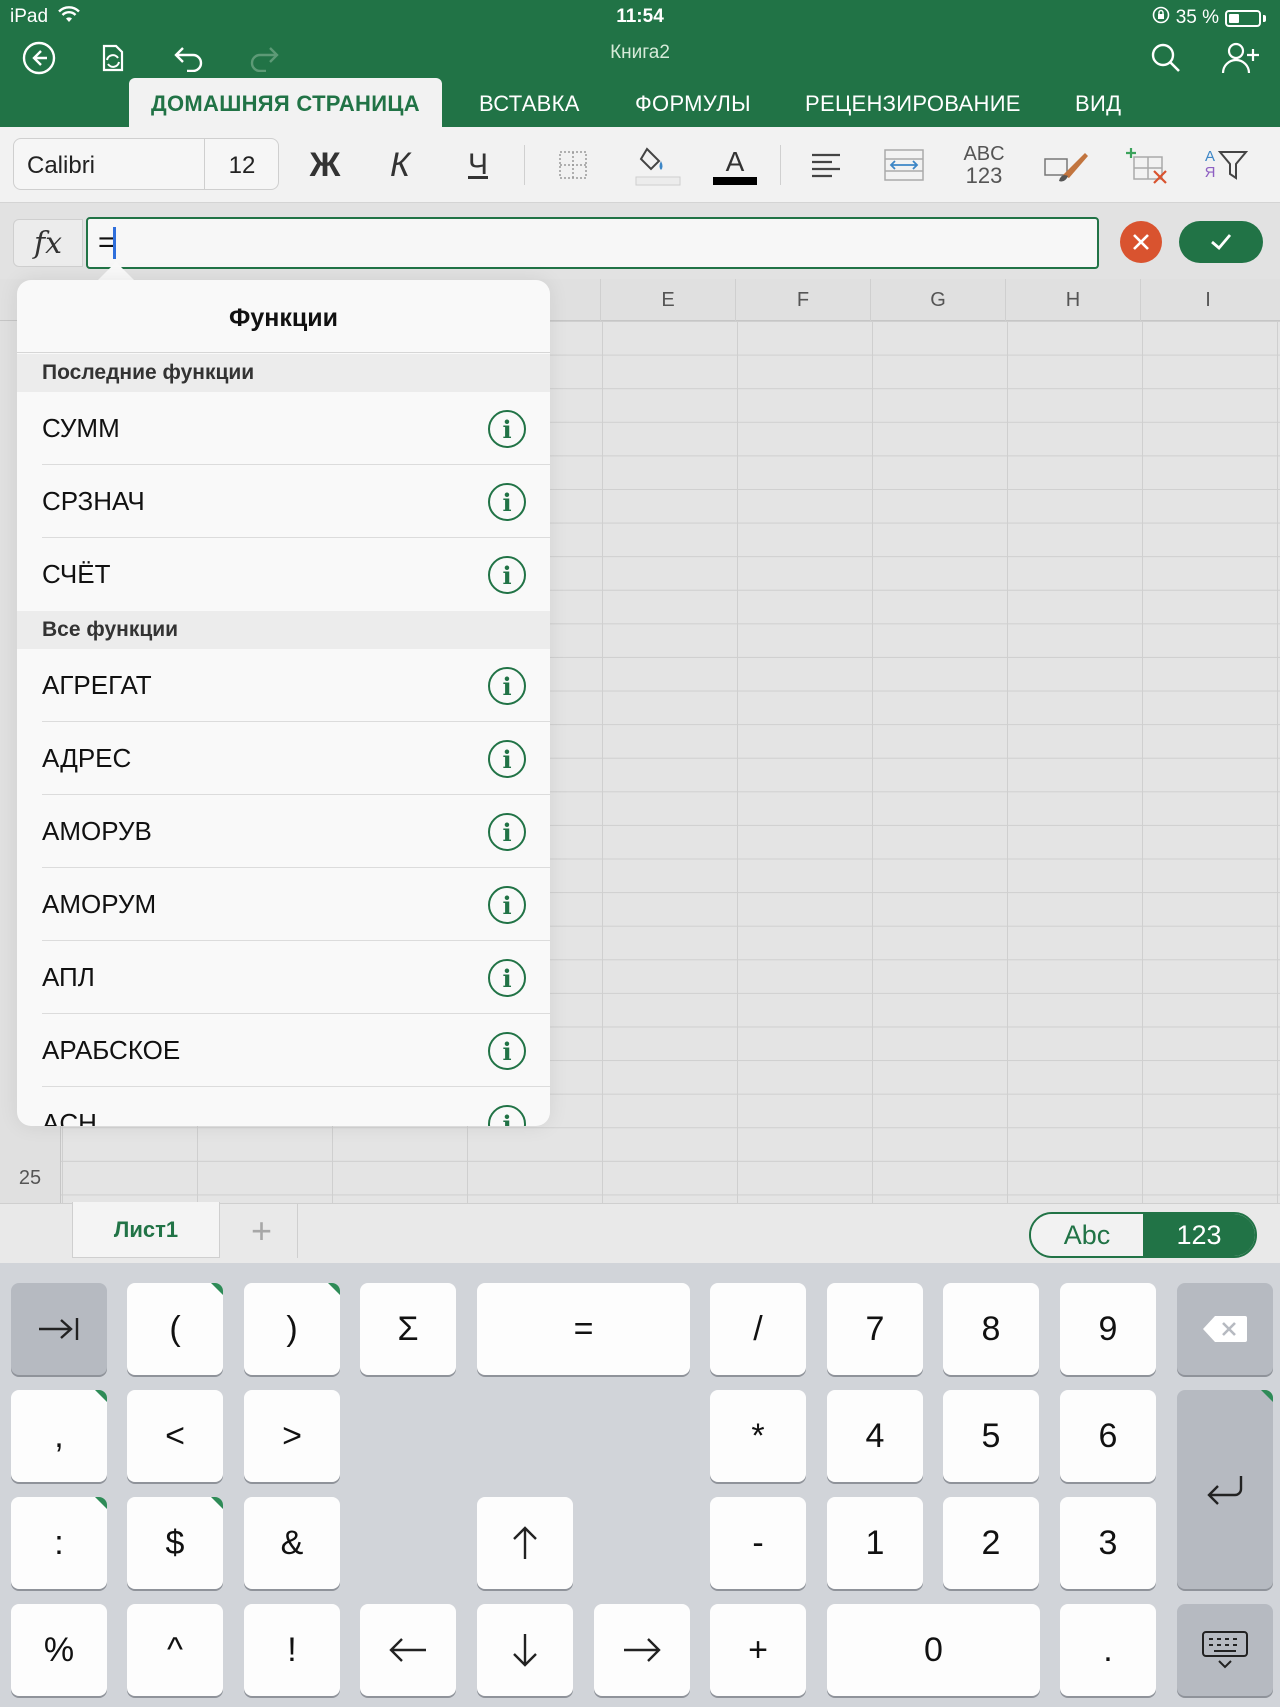 The width and height of the screenshot is (1280, 1707). I want to click on insert-function-button: fx, so click(48, 243).